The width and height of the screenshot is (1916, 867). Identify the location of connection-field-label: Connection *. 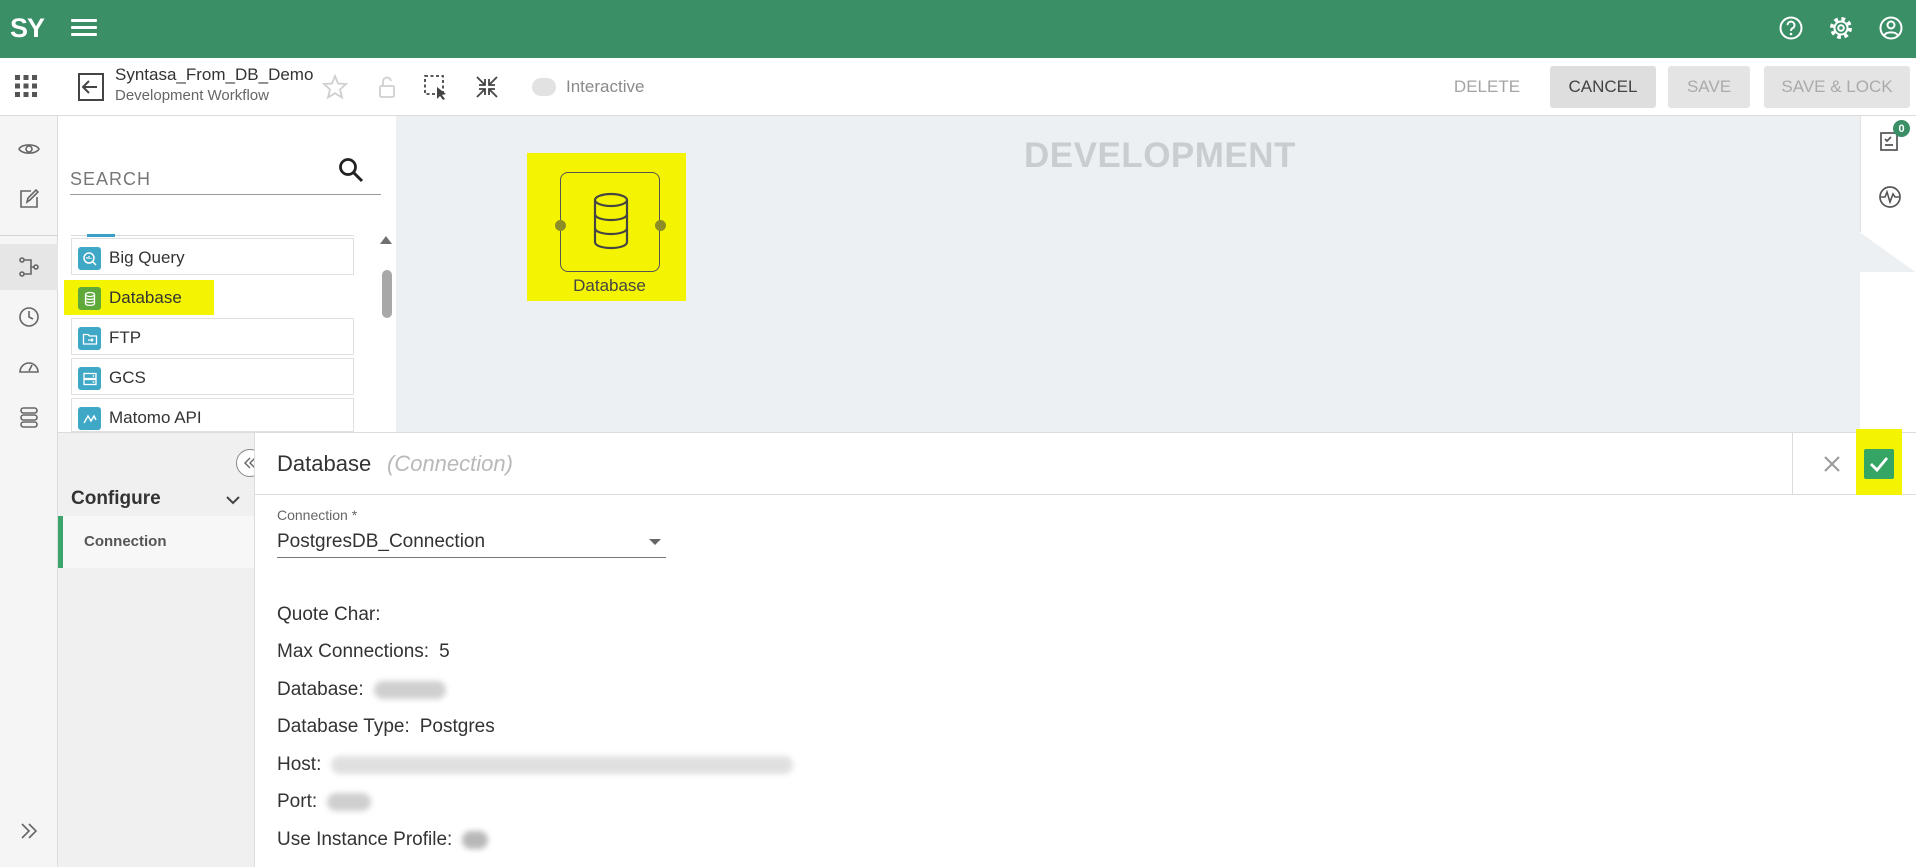
(317, 515).